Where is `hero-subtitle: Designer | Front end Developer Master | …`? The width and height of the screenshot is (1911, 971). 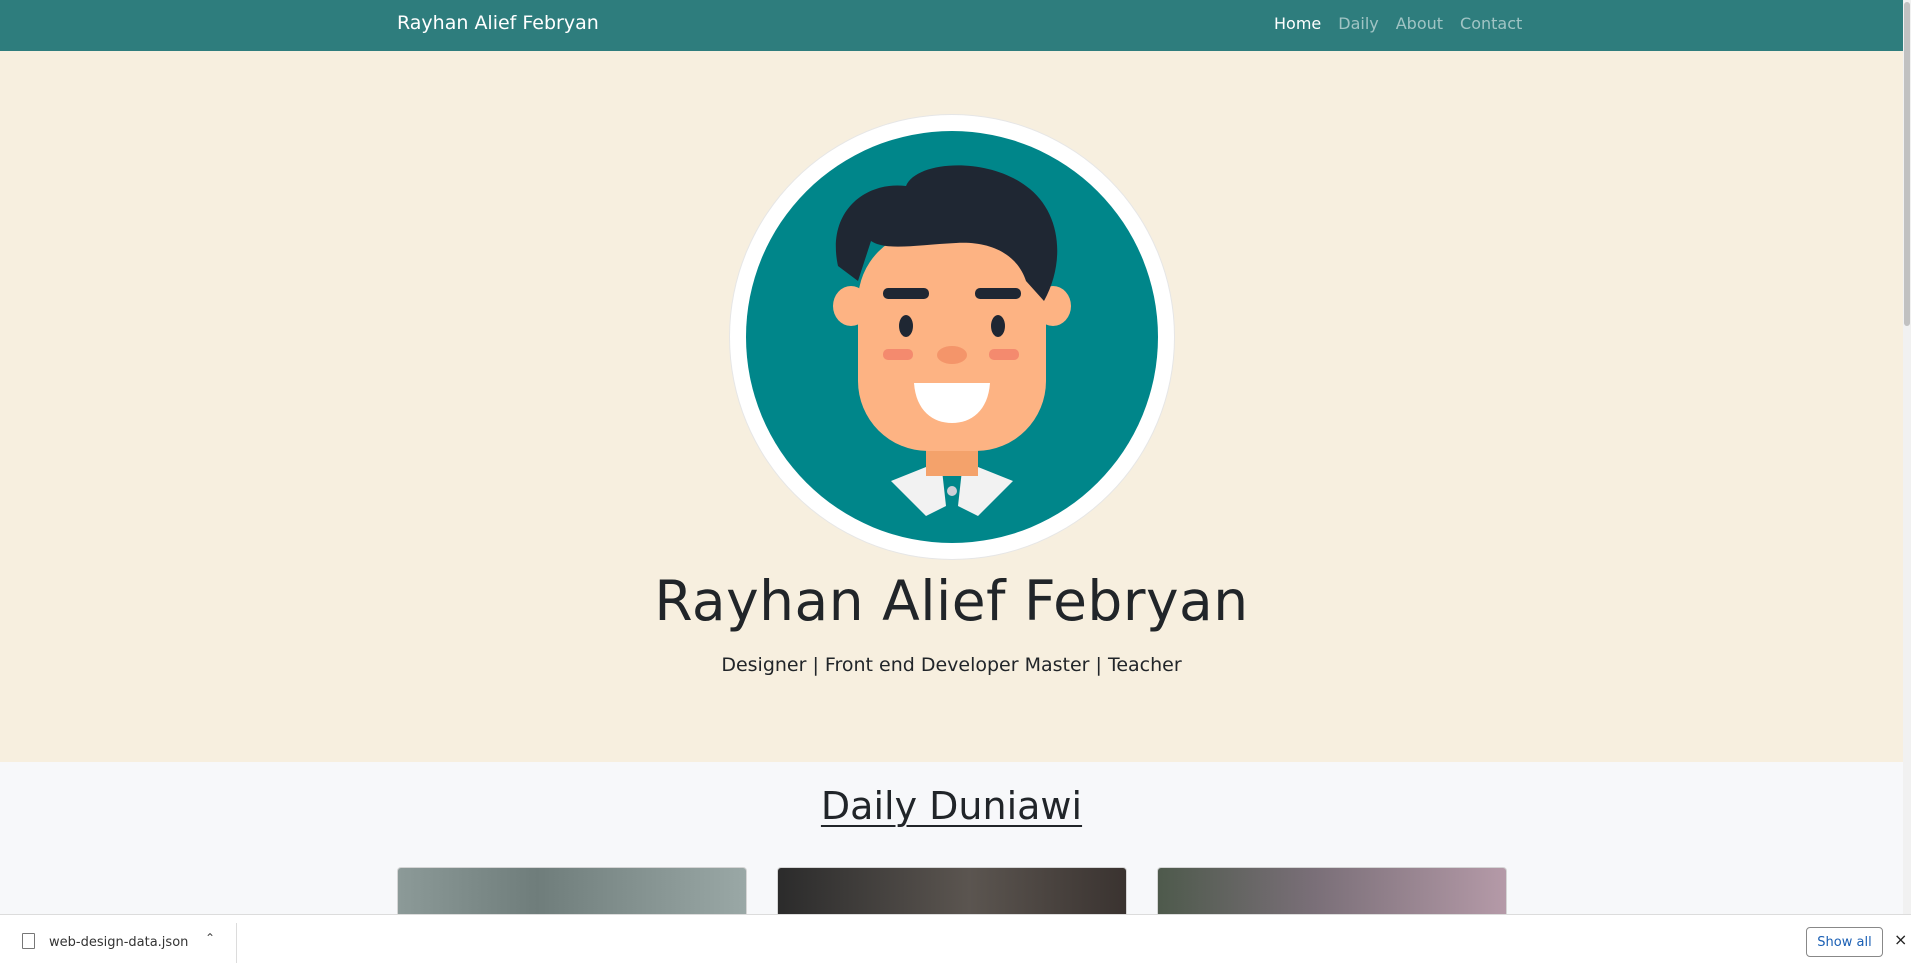 hero-subtitle: Designer | Front end Developer Master | … is located at coordinates (951, 665).